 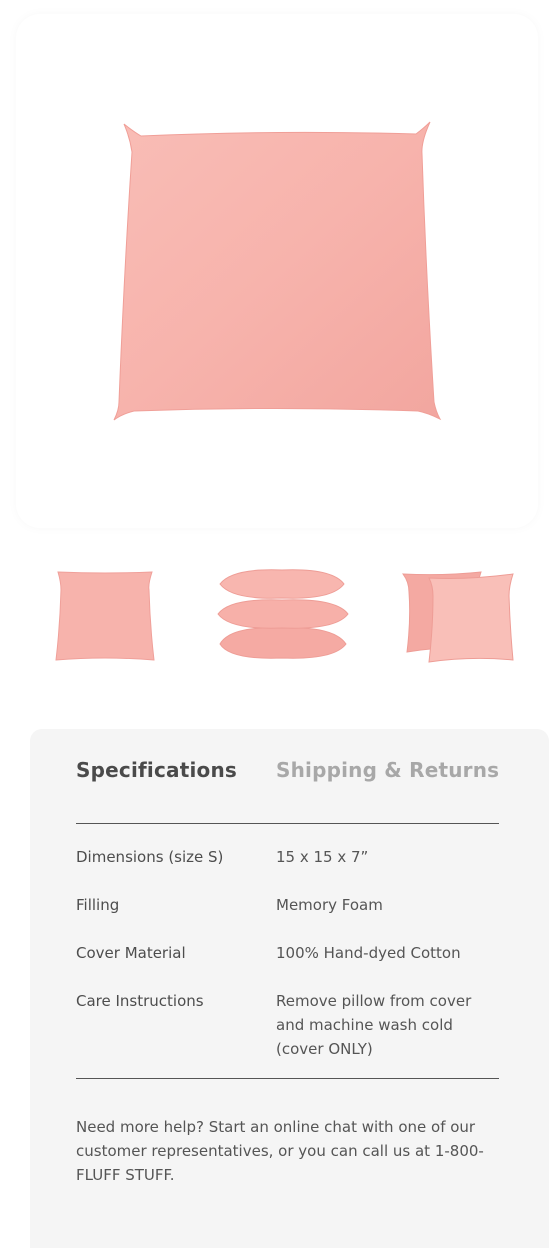 What do you see at coordinates (460, 616) in the screenshot?
I see `thumbnail-two-pillows` at bounding box center [460, 616].